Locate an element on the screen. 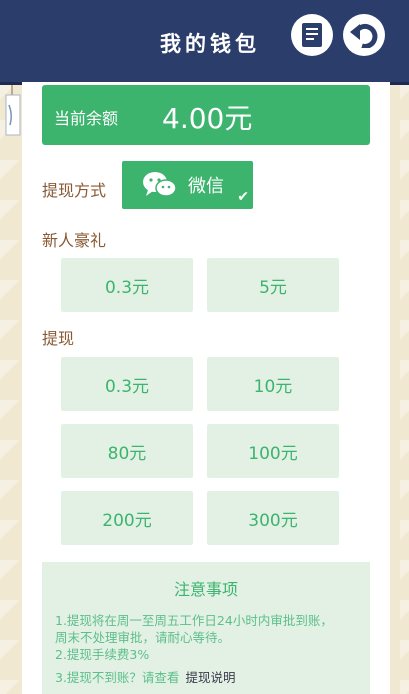  document-list-icon is located at coordinates (312, 35).